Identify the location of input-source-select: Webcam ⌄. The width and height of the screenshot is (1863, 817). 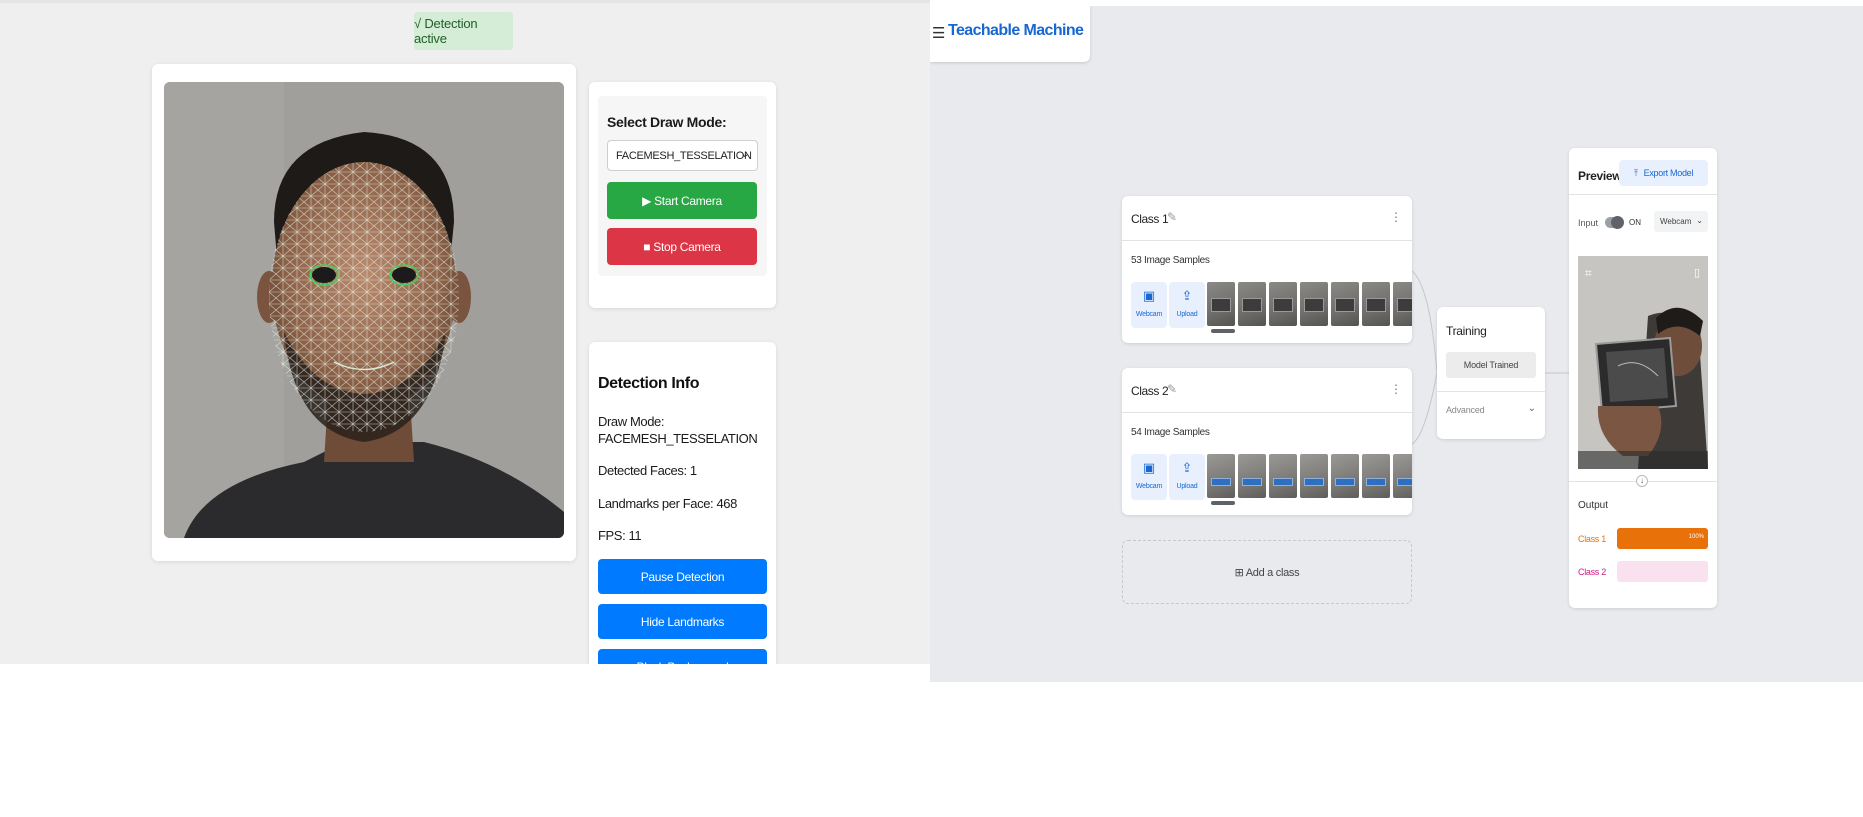
(1681, 221).